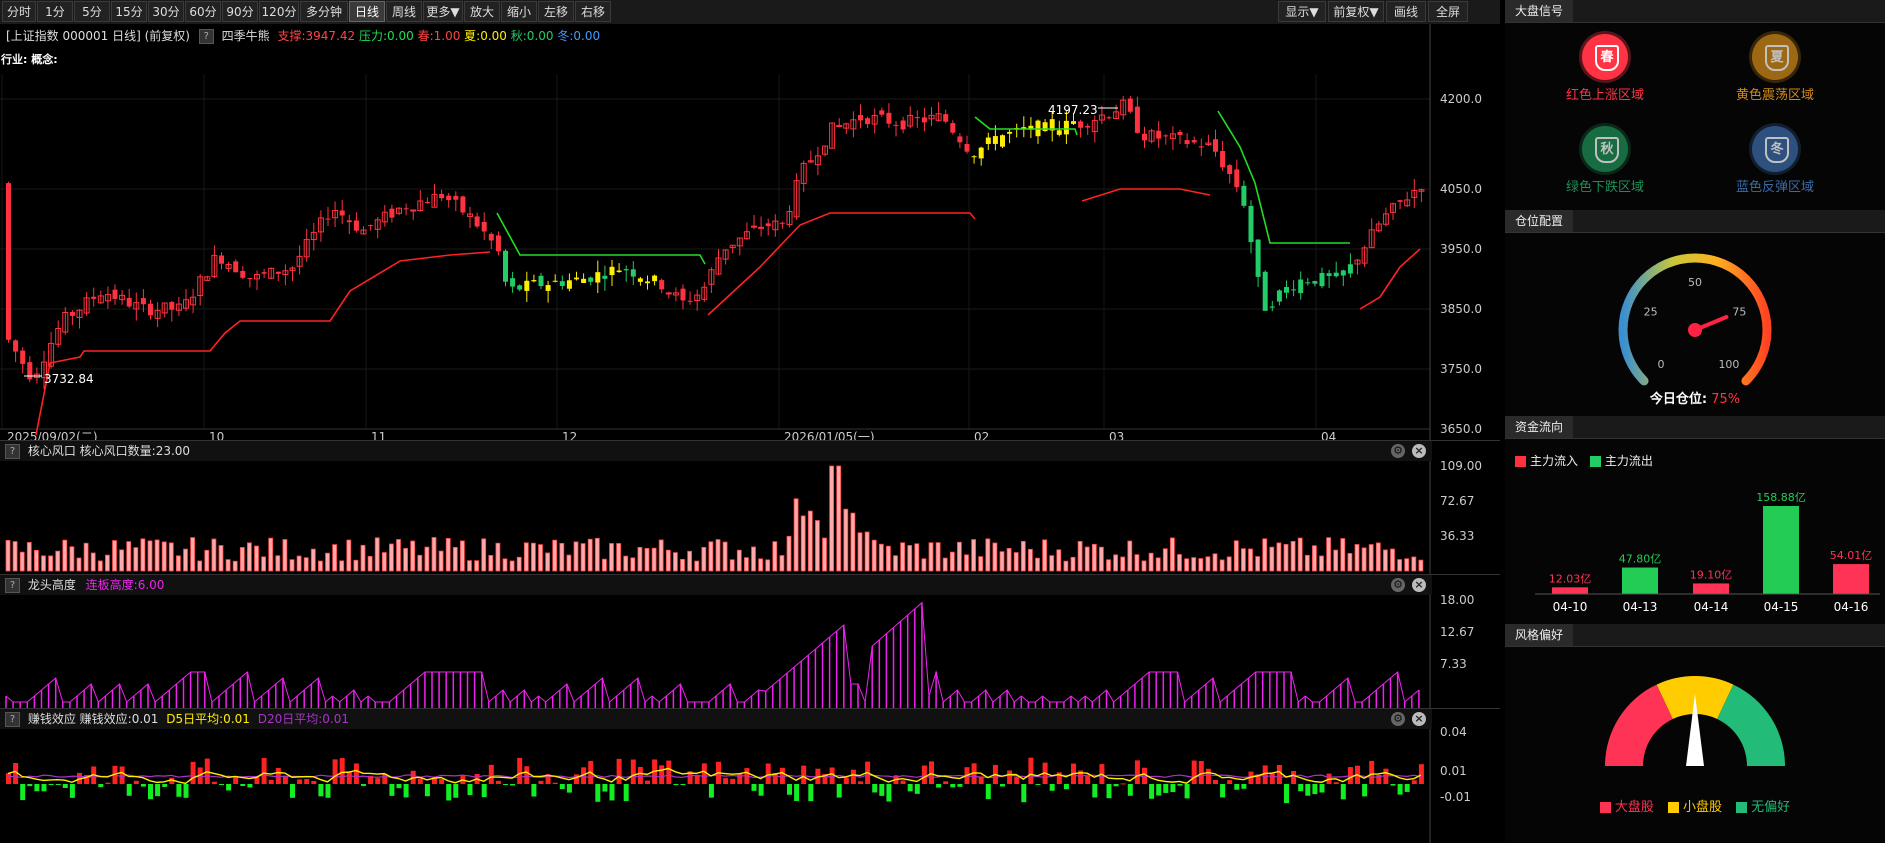  I want to click on toolbar-button: 15分, so click(129, 11).